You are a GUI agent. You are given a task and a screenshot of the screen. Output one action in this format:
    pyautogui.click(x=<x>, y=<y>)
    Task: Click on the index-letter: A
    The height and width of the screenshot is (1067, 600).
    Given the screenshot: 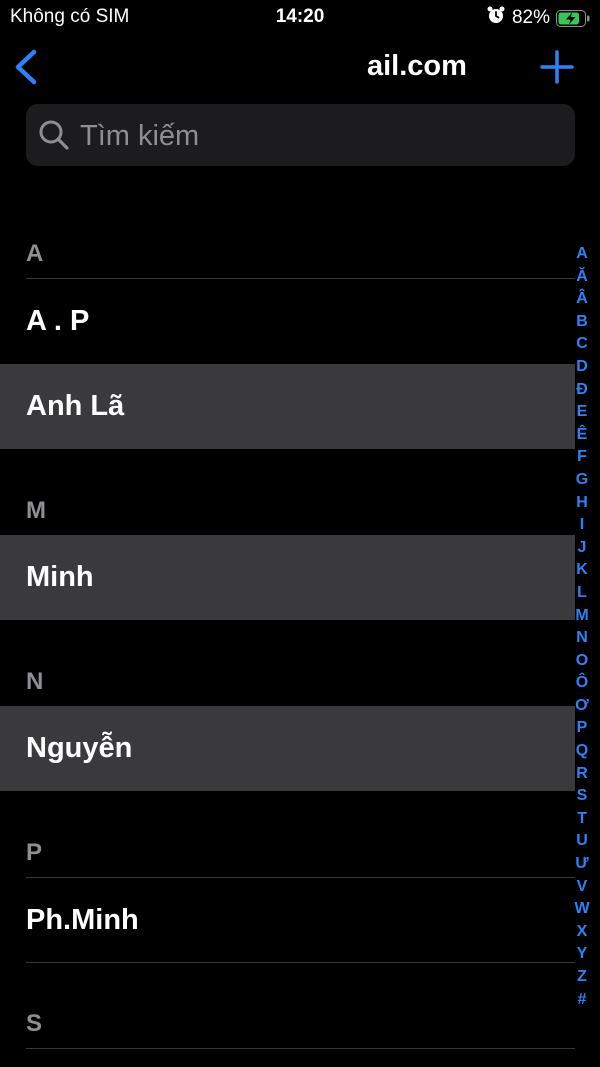 What is the action you would take?
    pyautogui.click(x=582, y=254)
    